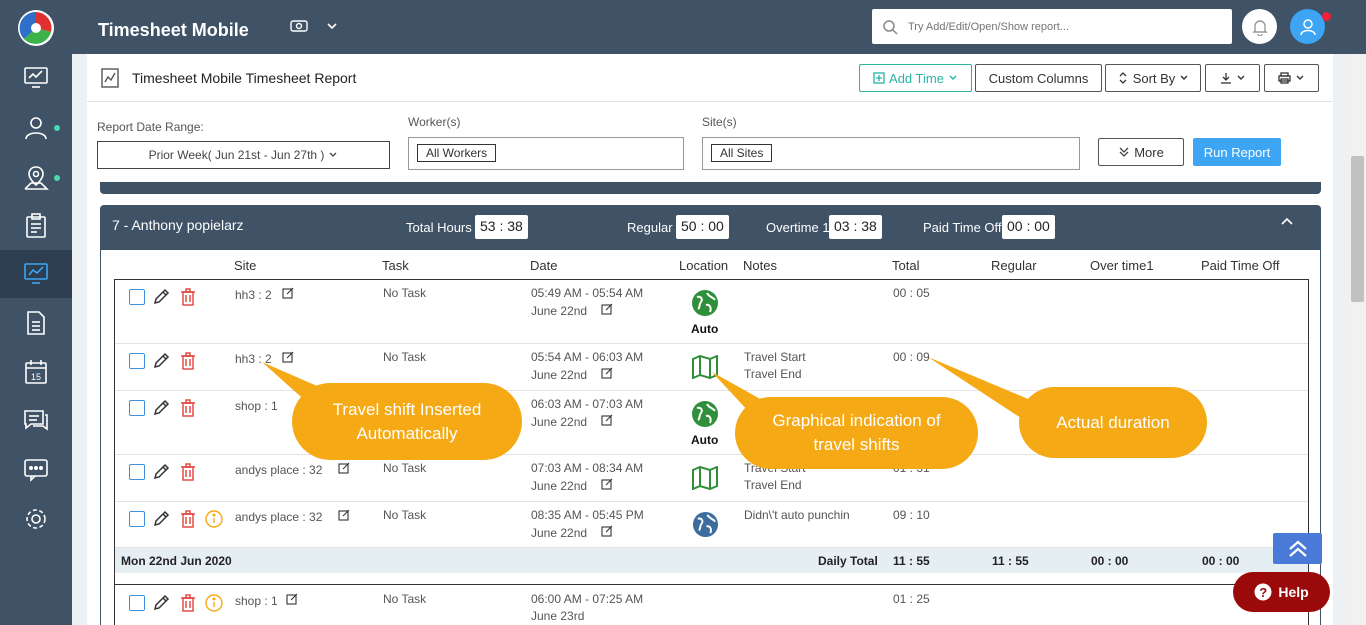  What do you see at coordinates (1141, 152) in the screenshot?
I see `more-button: More` at bounding box center [1141, 152].